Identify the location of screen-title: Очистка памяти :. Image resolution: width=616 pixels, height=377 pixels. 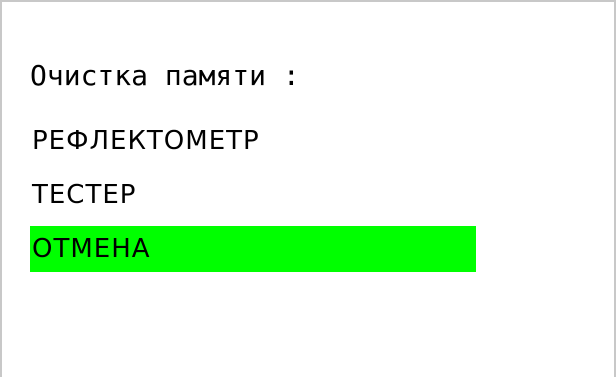
(165, 75).